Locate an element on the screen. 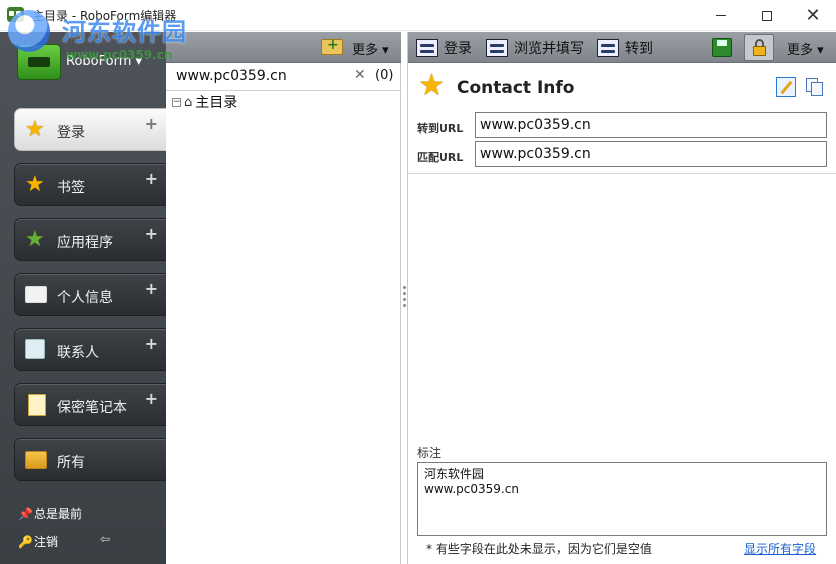 The width and height of the screenshot is (836, 564). close-icon: ✕ is located at coordinates (813, 15).